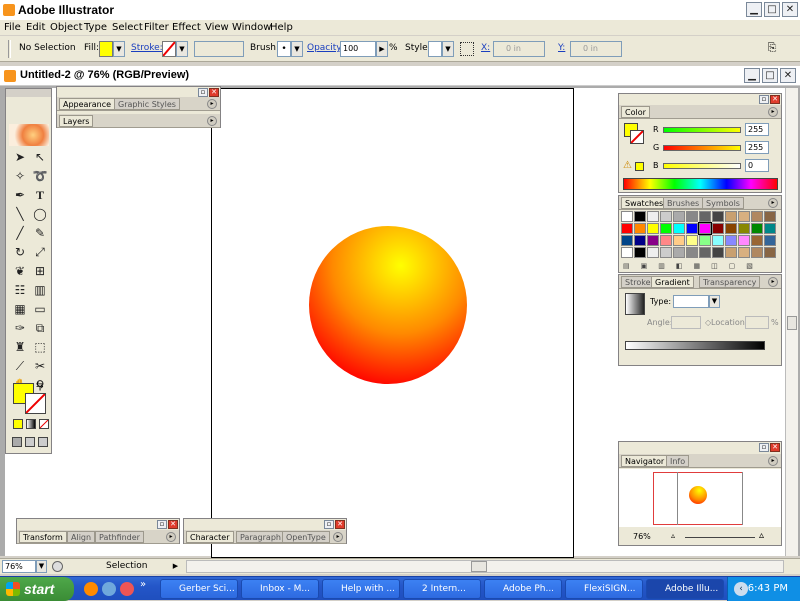  Describe the element at coordinates (17, 442) in the screenshot. I see `standard-screen-mode-icon` at that location.